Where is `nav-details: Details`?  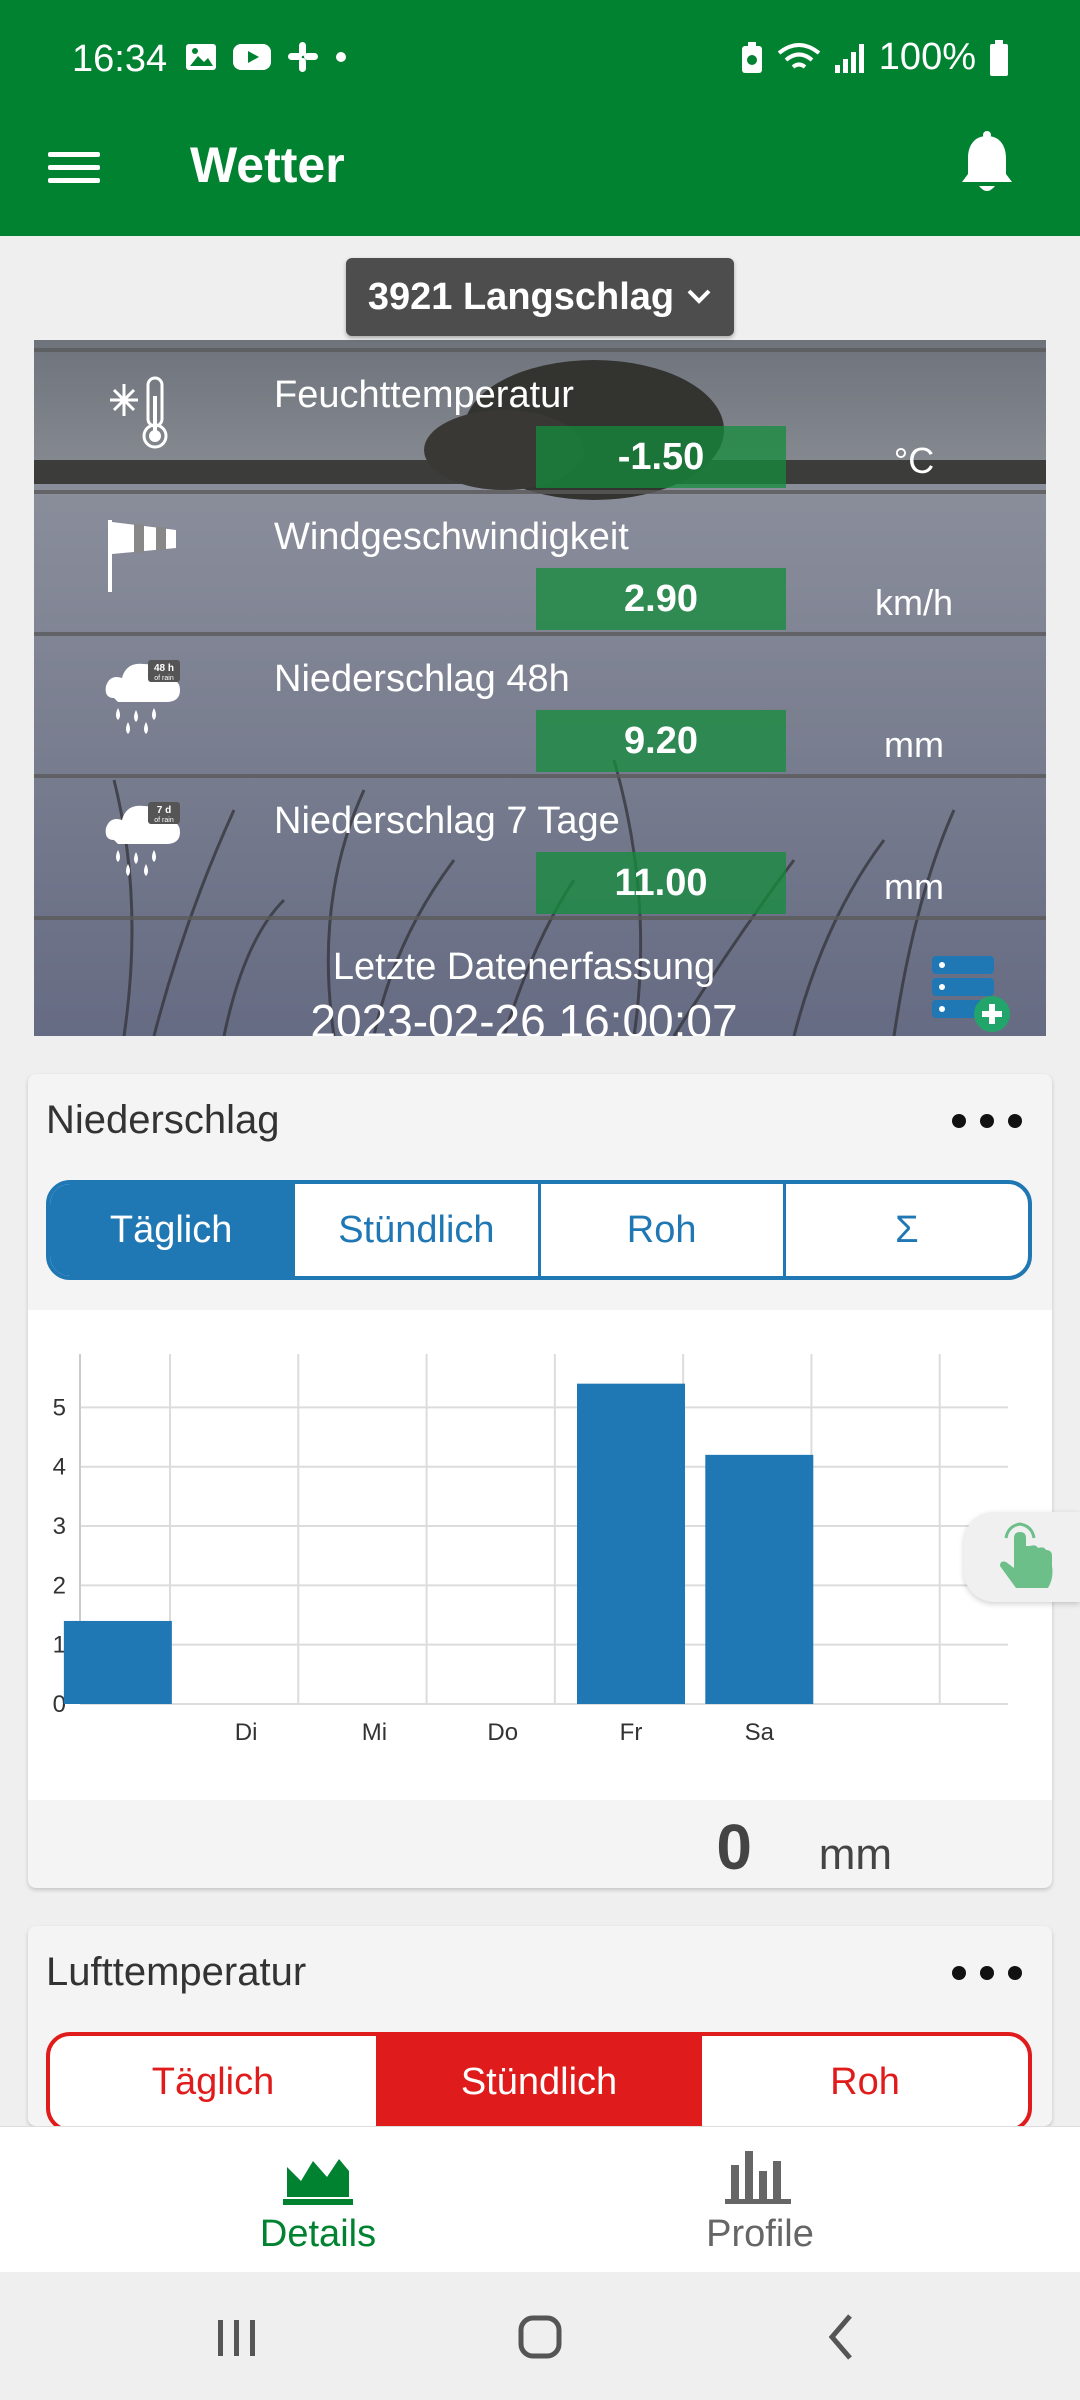 nav-details: Details is located at coordinates (318, 2200).